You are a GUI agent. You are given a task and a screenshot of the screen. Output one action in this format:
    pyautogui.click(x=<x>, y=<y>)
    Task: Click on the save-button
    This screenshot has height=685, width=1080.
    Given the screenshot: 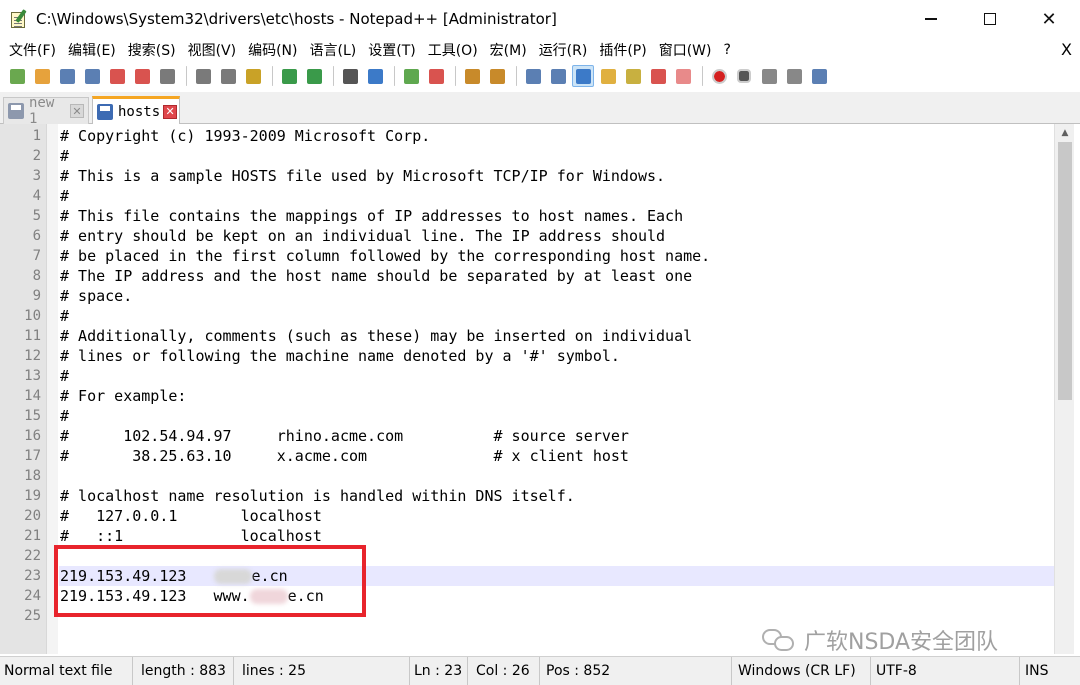 What is the action you would take?
    pyautogui.click(x=67, y=76)
    